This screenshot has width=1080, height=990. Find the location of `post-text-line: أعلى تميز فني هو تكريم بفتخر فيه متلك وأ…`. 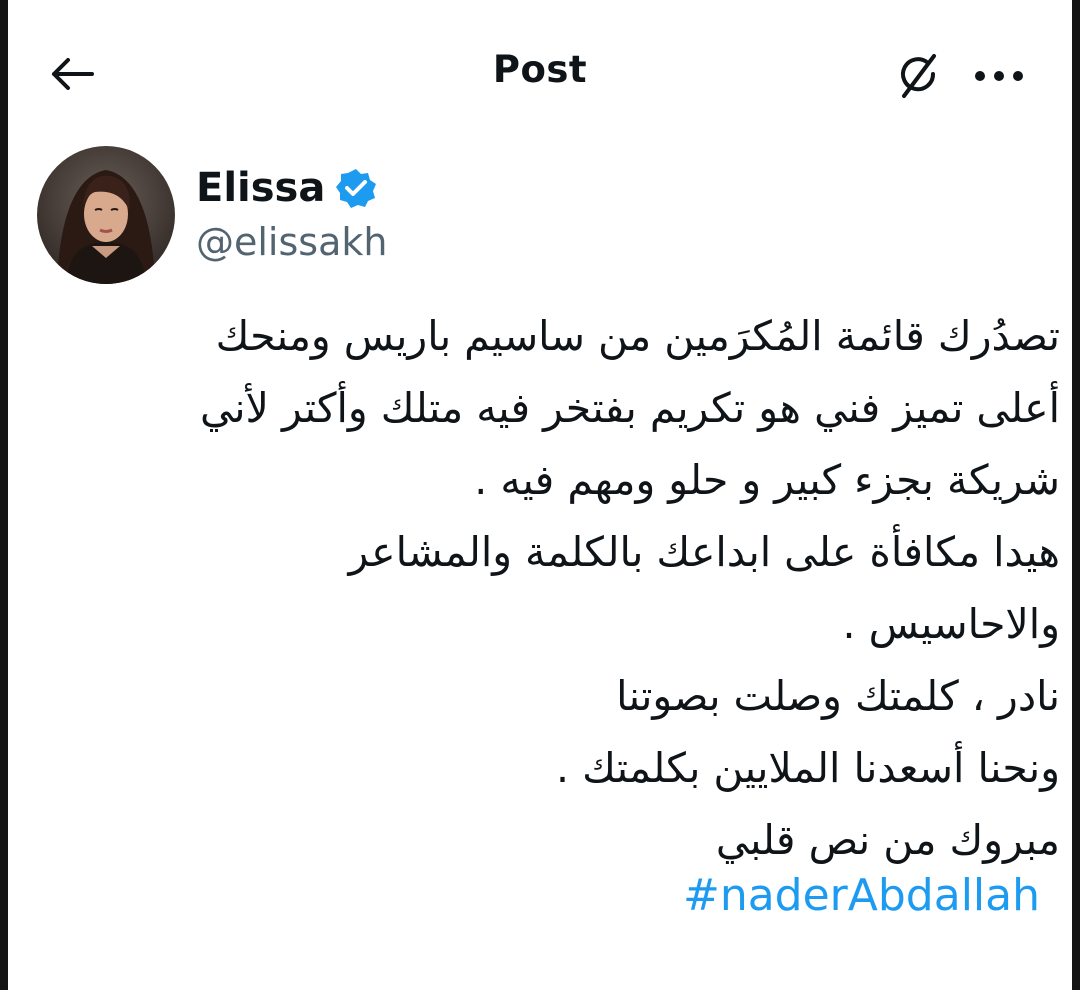

post-text-line: أعلى تميز فني هو تكريم بفتخر فيه متلك وأ… is located at coordinates (629, 408).